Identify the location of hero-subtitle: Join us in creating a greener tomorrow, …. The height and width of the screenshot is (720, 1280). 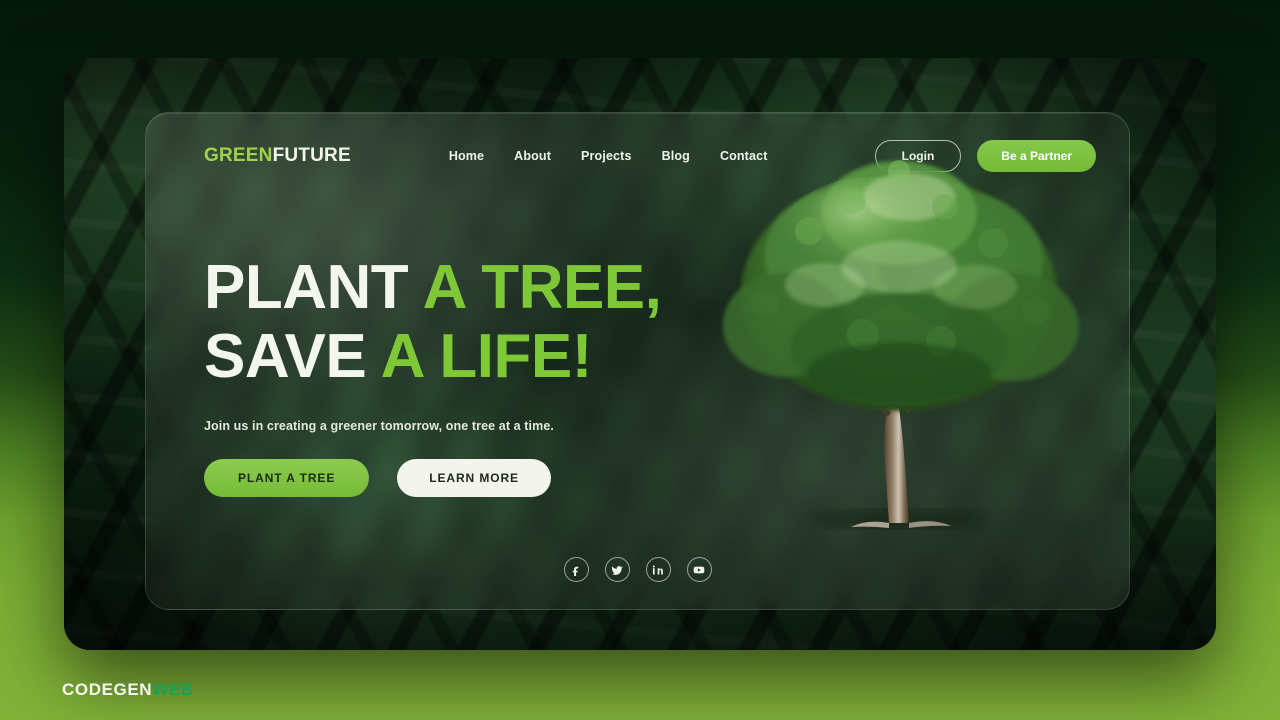
(379, 425).